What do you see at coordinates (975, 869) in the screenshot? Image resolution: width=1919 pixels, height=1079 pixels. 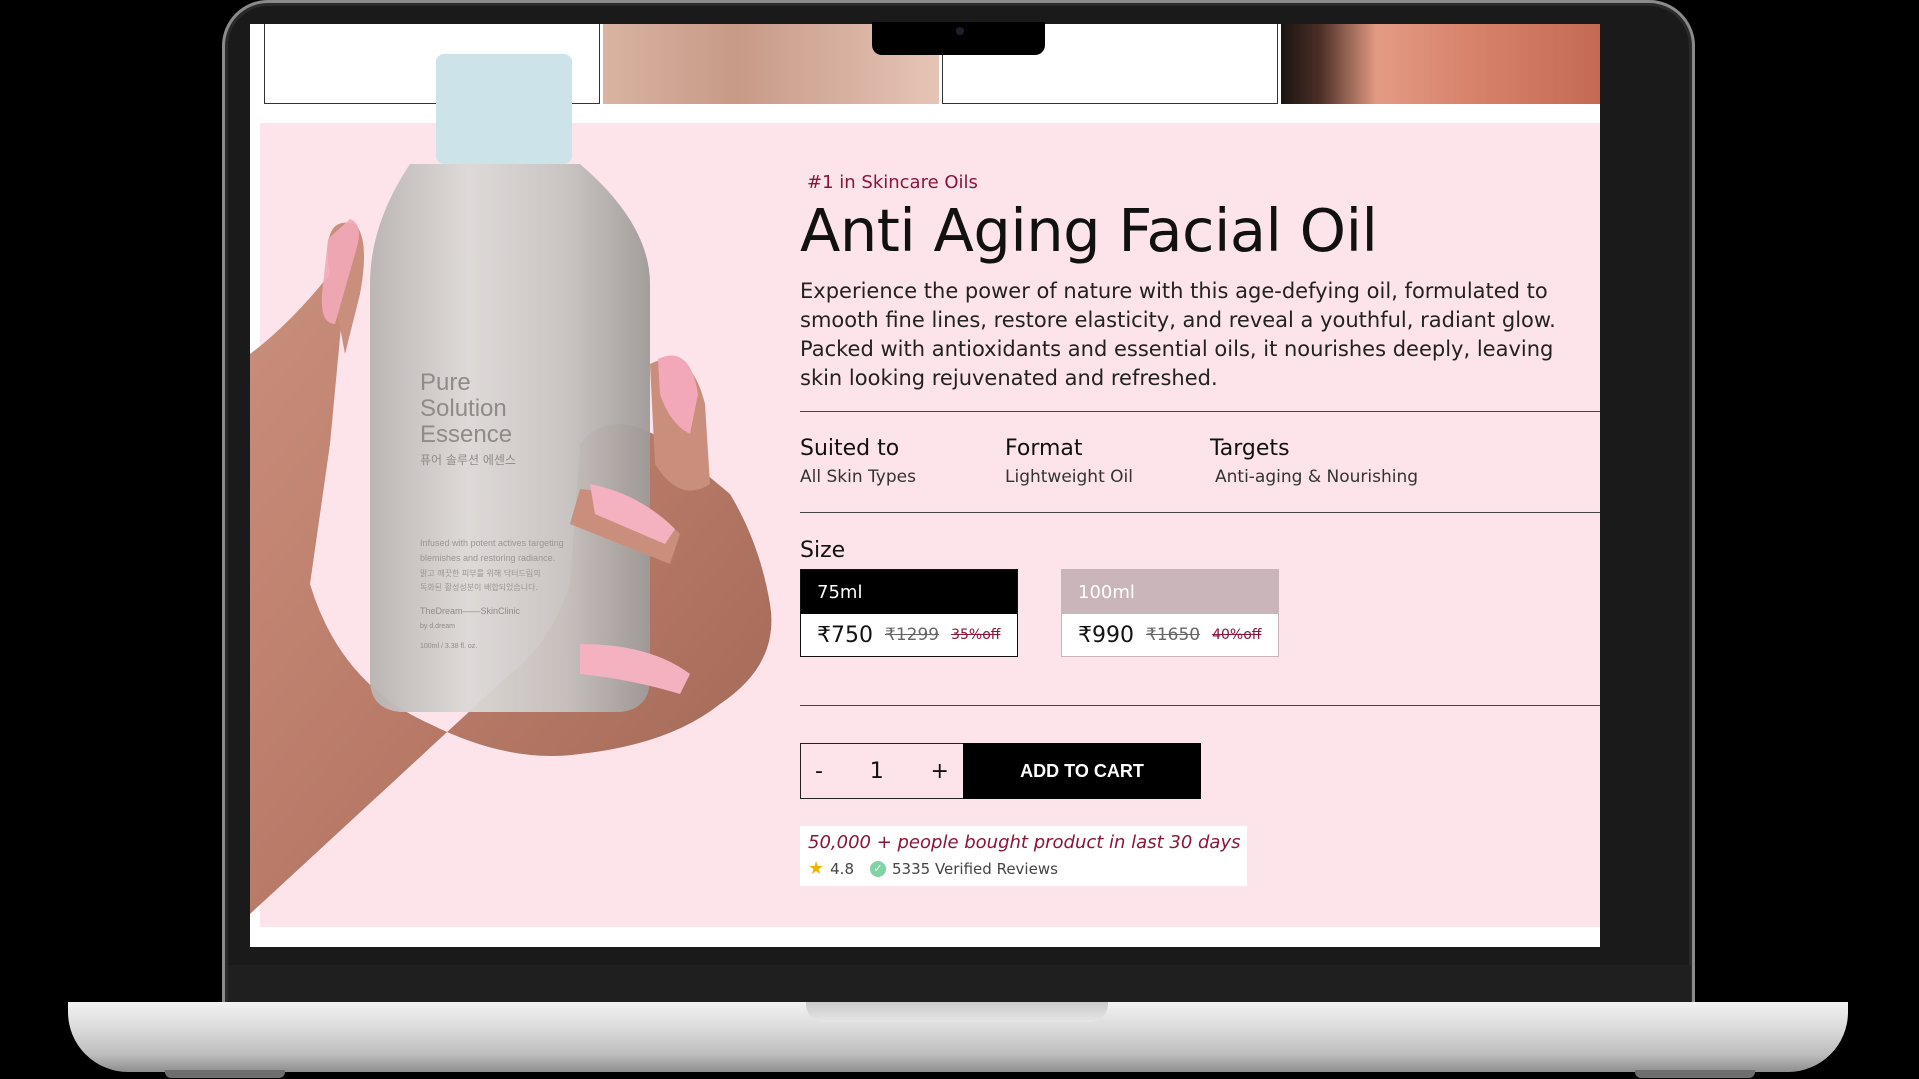 I see `verified-reviews: 5335 Verified Reviews` at bounding box center [975, 869].